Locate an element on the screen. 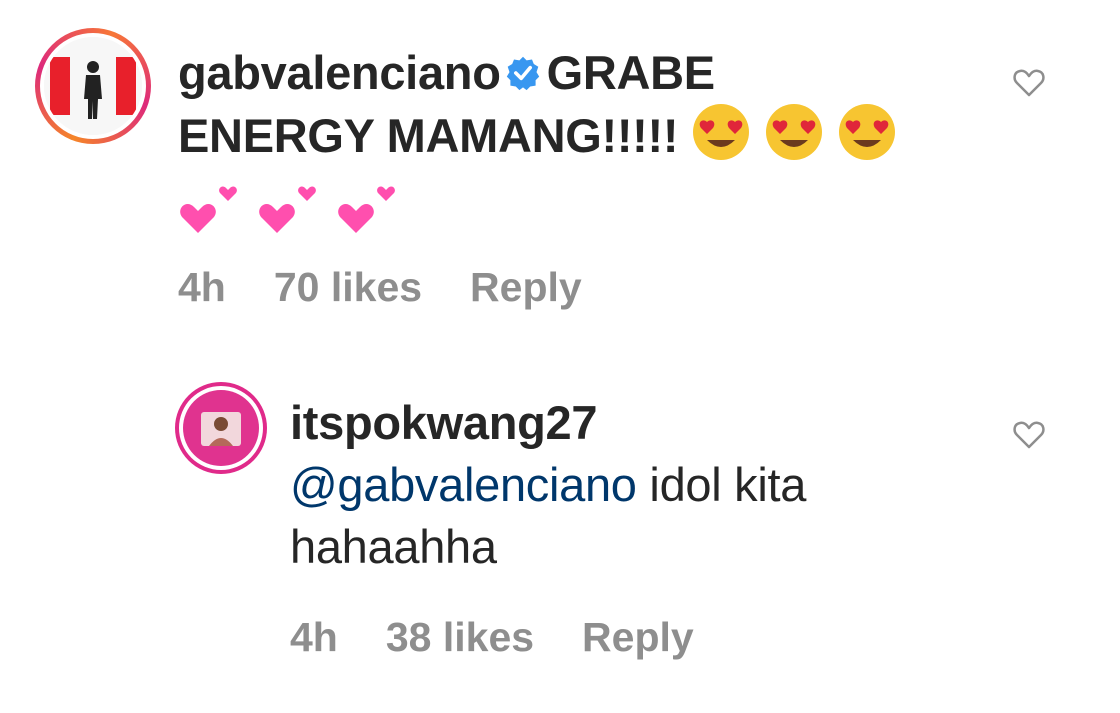 The image size is (1120, 713). username: gabvalenciano is located at coordinates (339, 72).